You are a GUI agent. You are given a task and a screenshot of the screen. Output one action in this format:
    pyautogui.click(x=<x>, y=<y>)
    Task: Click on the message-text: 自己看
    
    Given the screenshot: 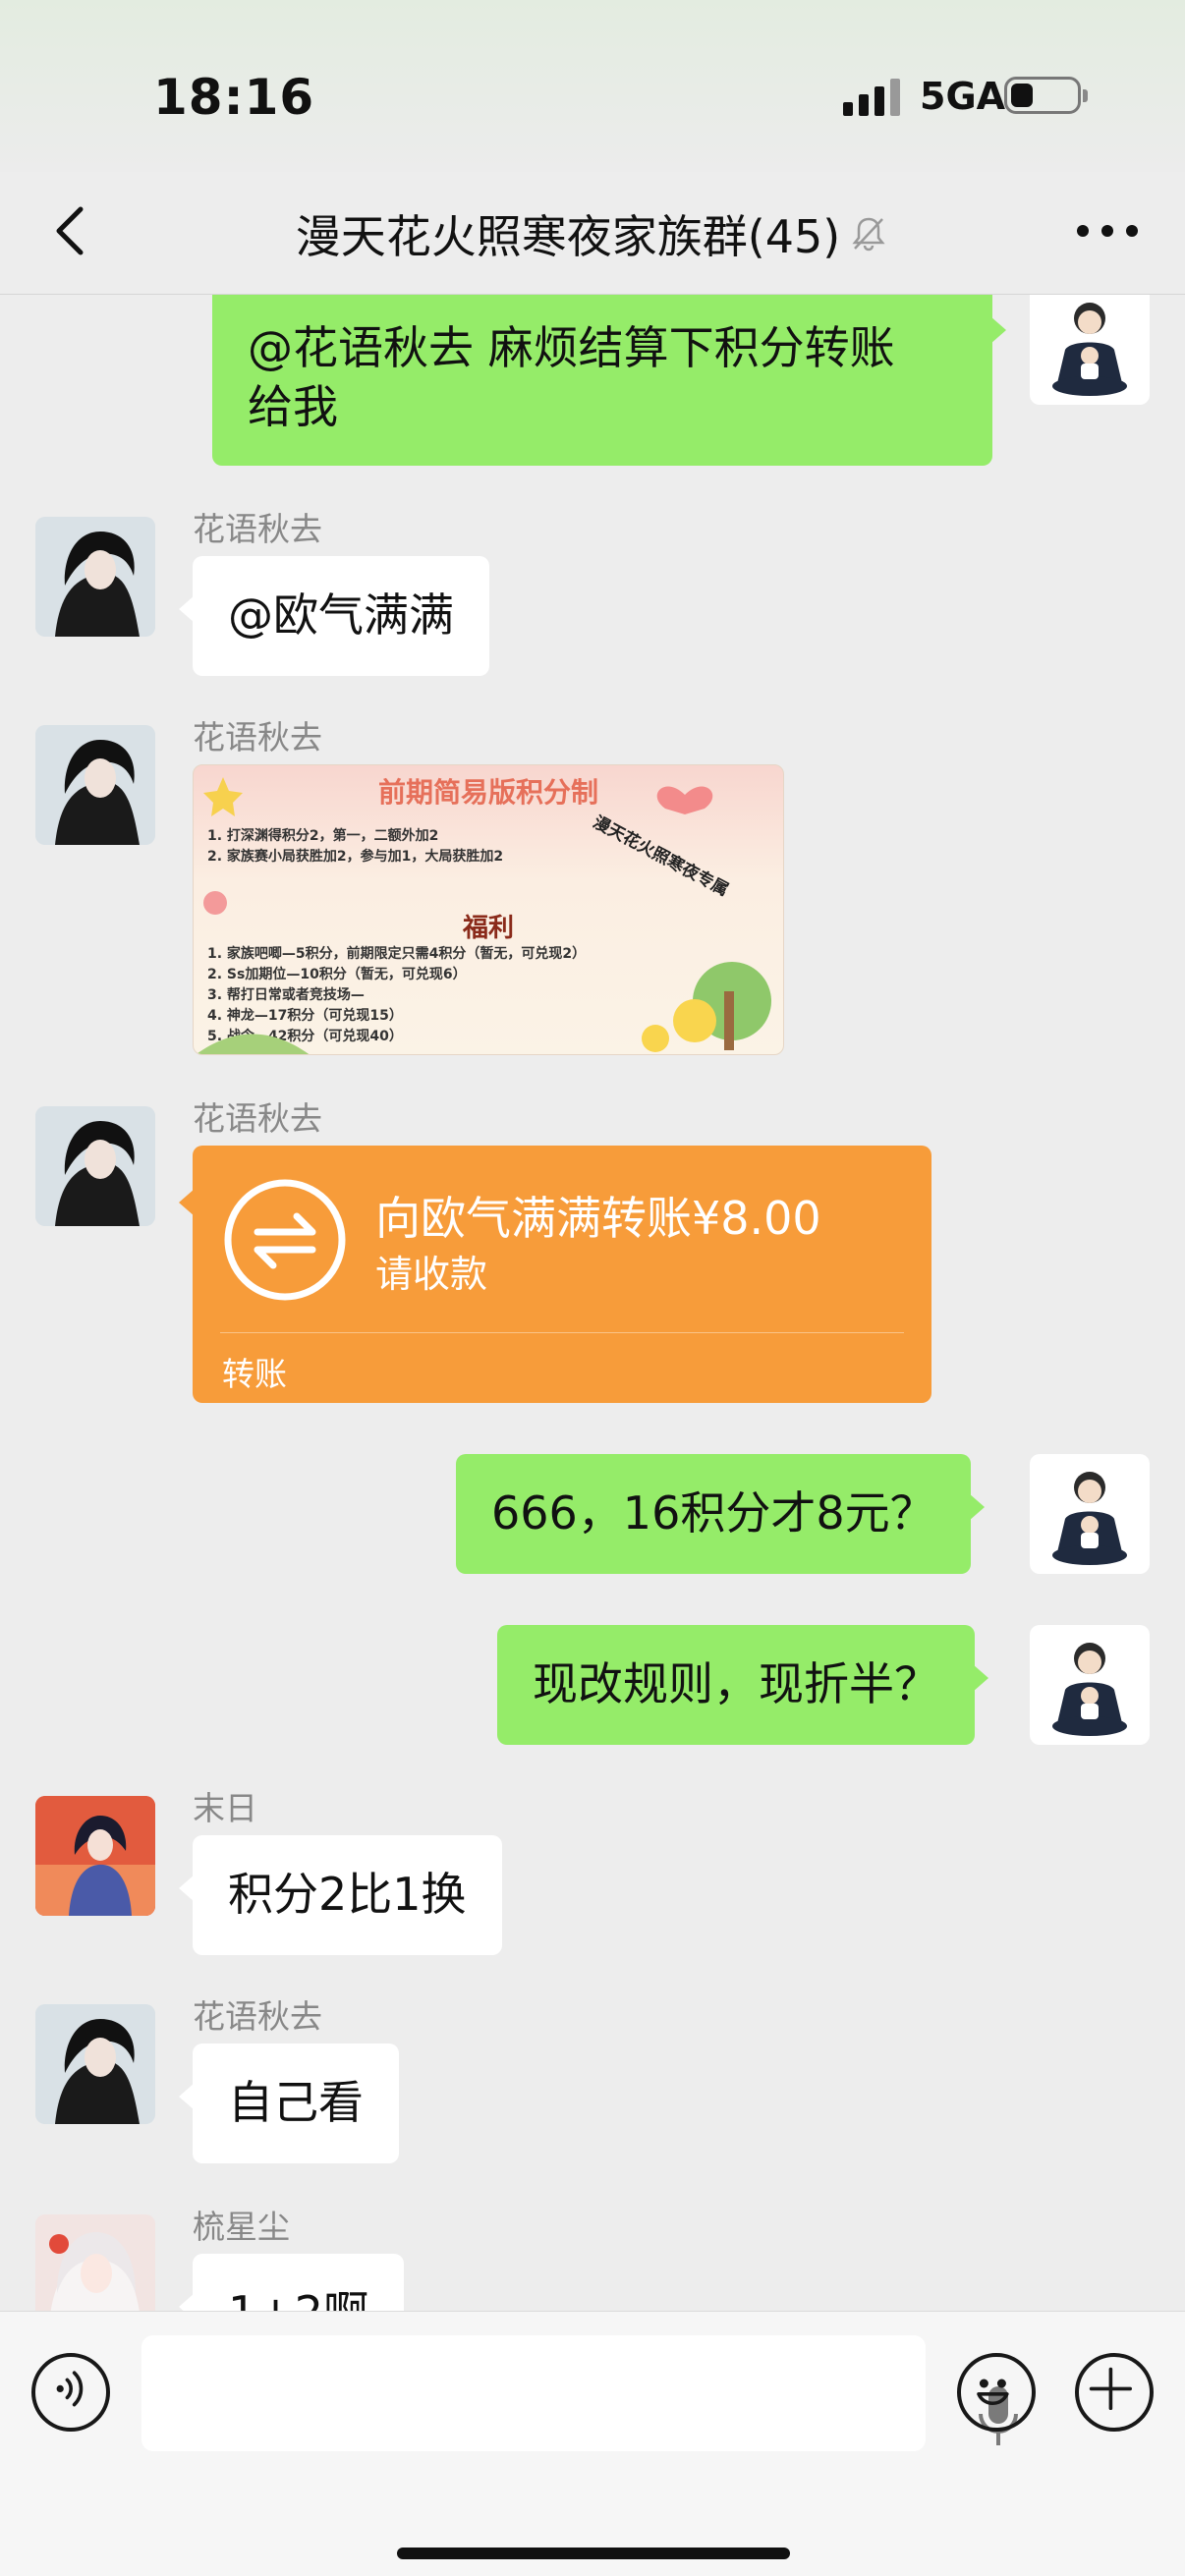 What is the action you would take?
    pyautogui.click(x=296, y=2102)
    